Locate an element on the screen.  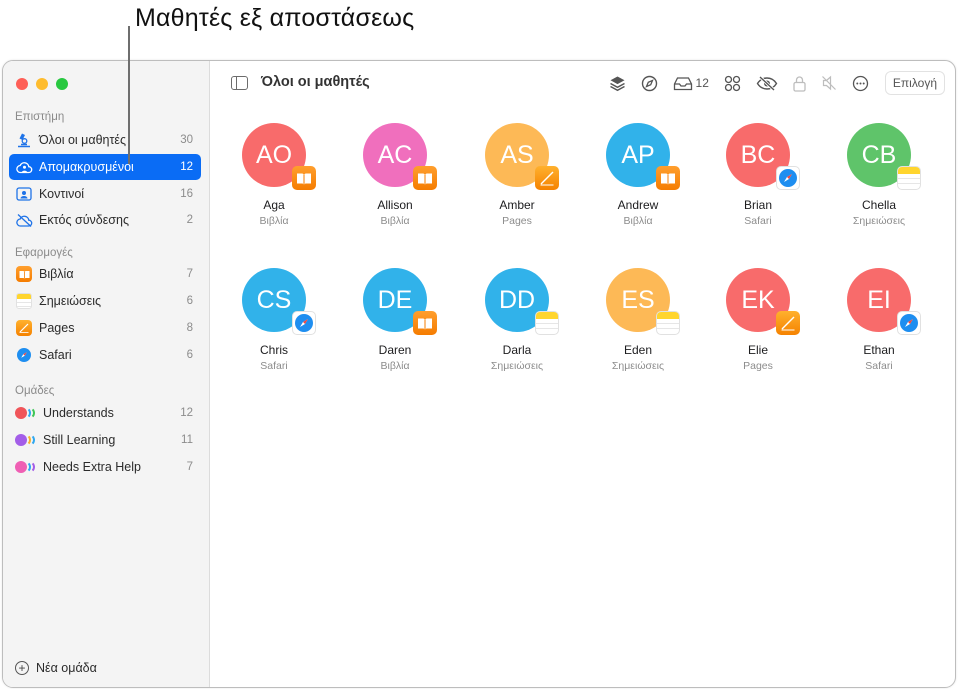
student-initials: CB is located at coordinates (879, 154).